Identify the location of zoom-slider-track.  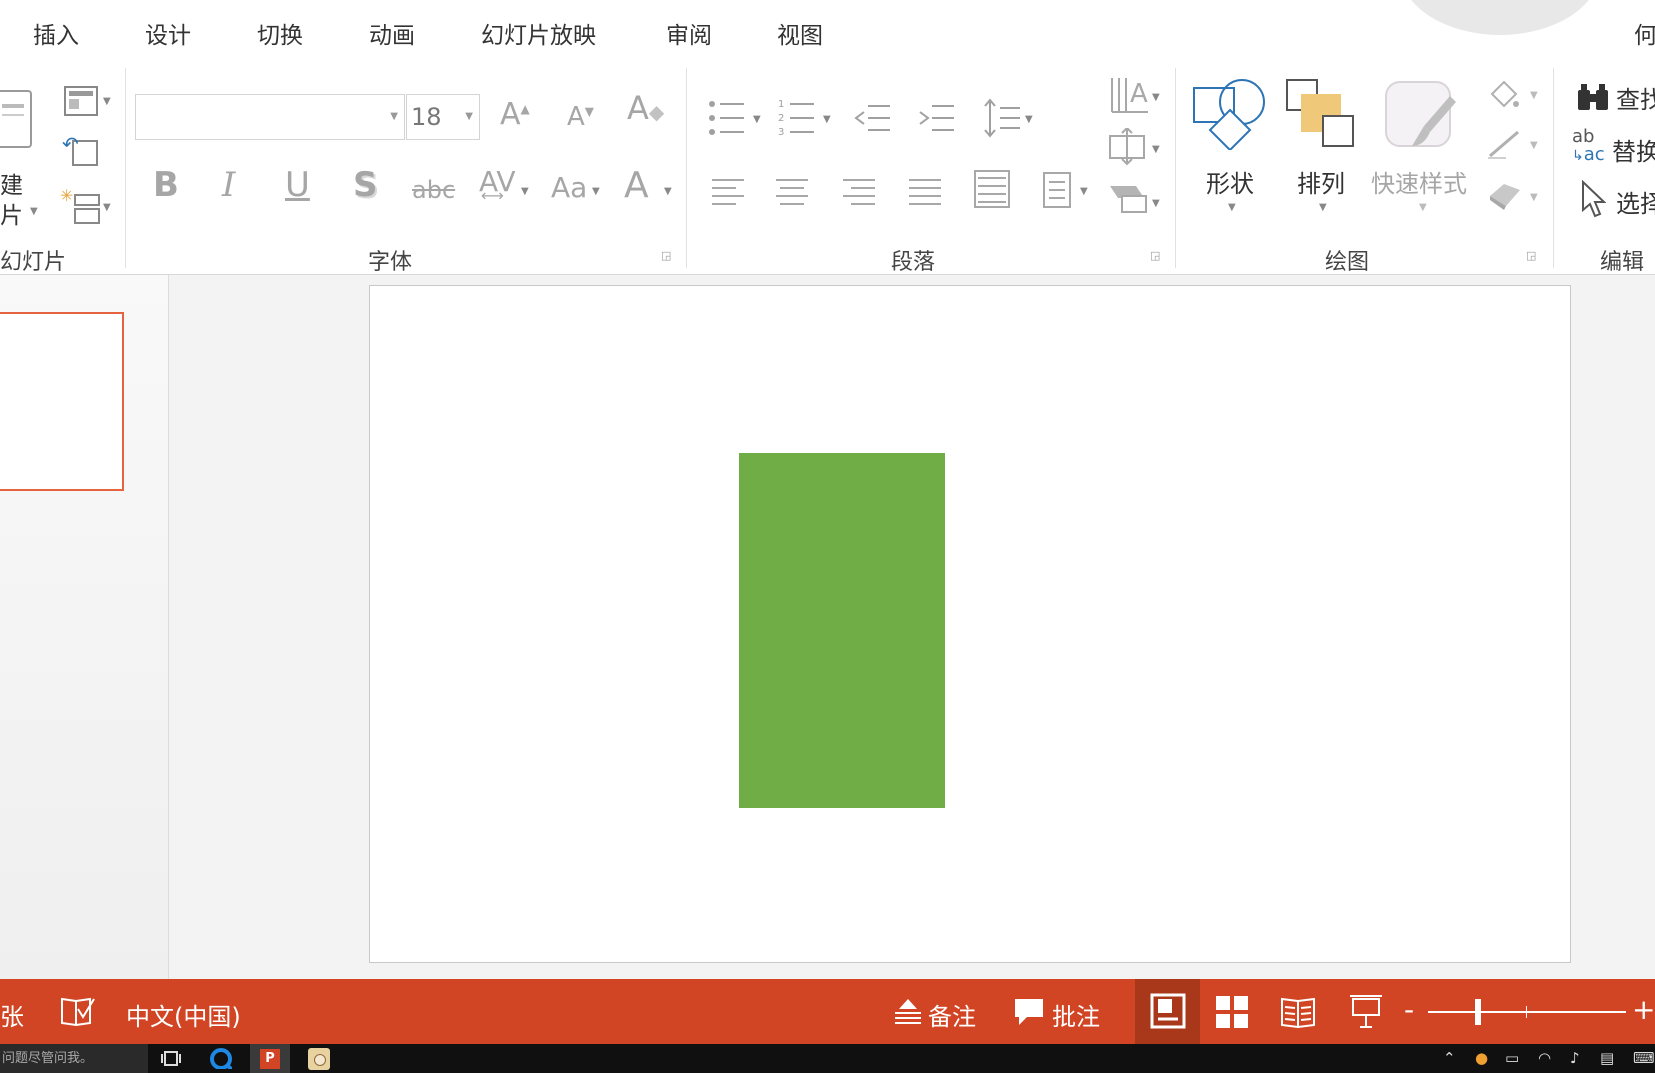
(1527, 1012).